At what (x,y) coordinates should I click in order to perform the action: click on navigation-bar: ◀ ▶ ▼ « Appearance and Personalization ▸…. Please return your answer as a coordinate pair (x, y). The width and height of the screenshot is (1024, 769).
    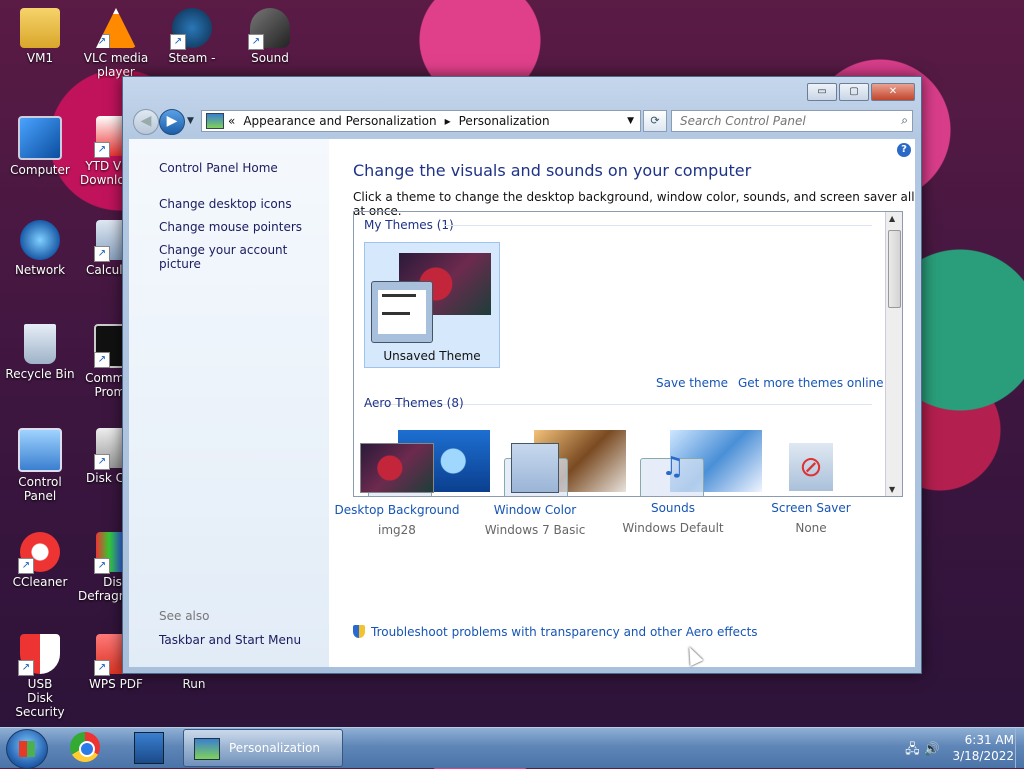
    Looking at the image, I should click on (522, 121).